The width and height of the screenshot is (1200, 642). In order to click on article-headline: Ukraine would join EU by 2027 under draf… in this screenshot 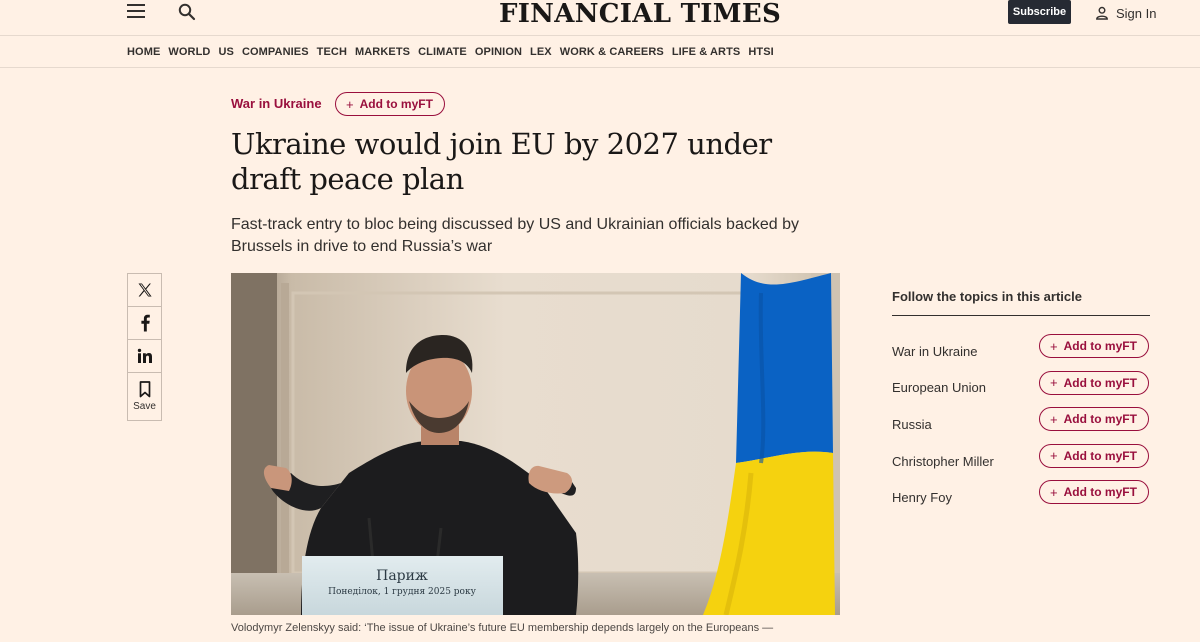, I will do `click(501, 161)`.